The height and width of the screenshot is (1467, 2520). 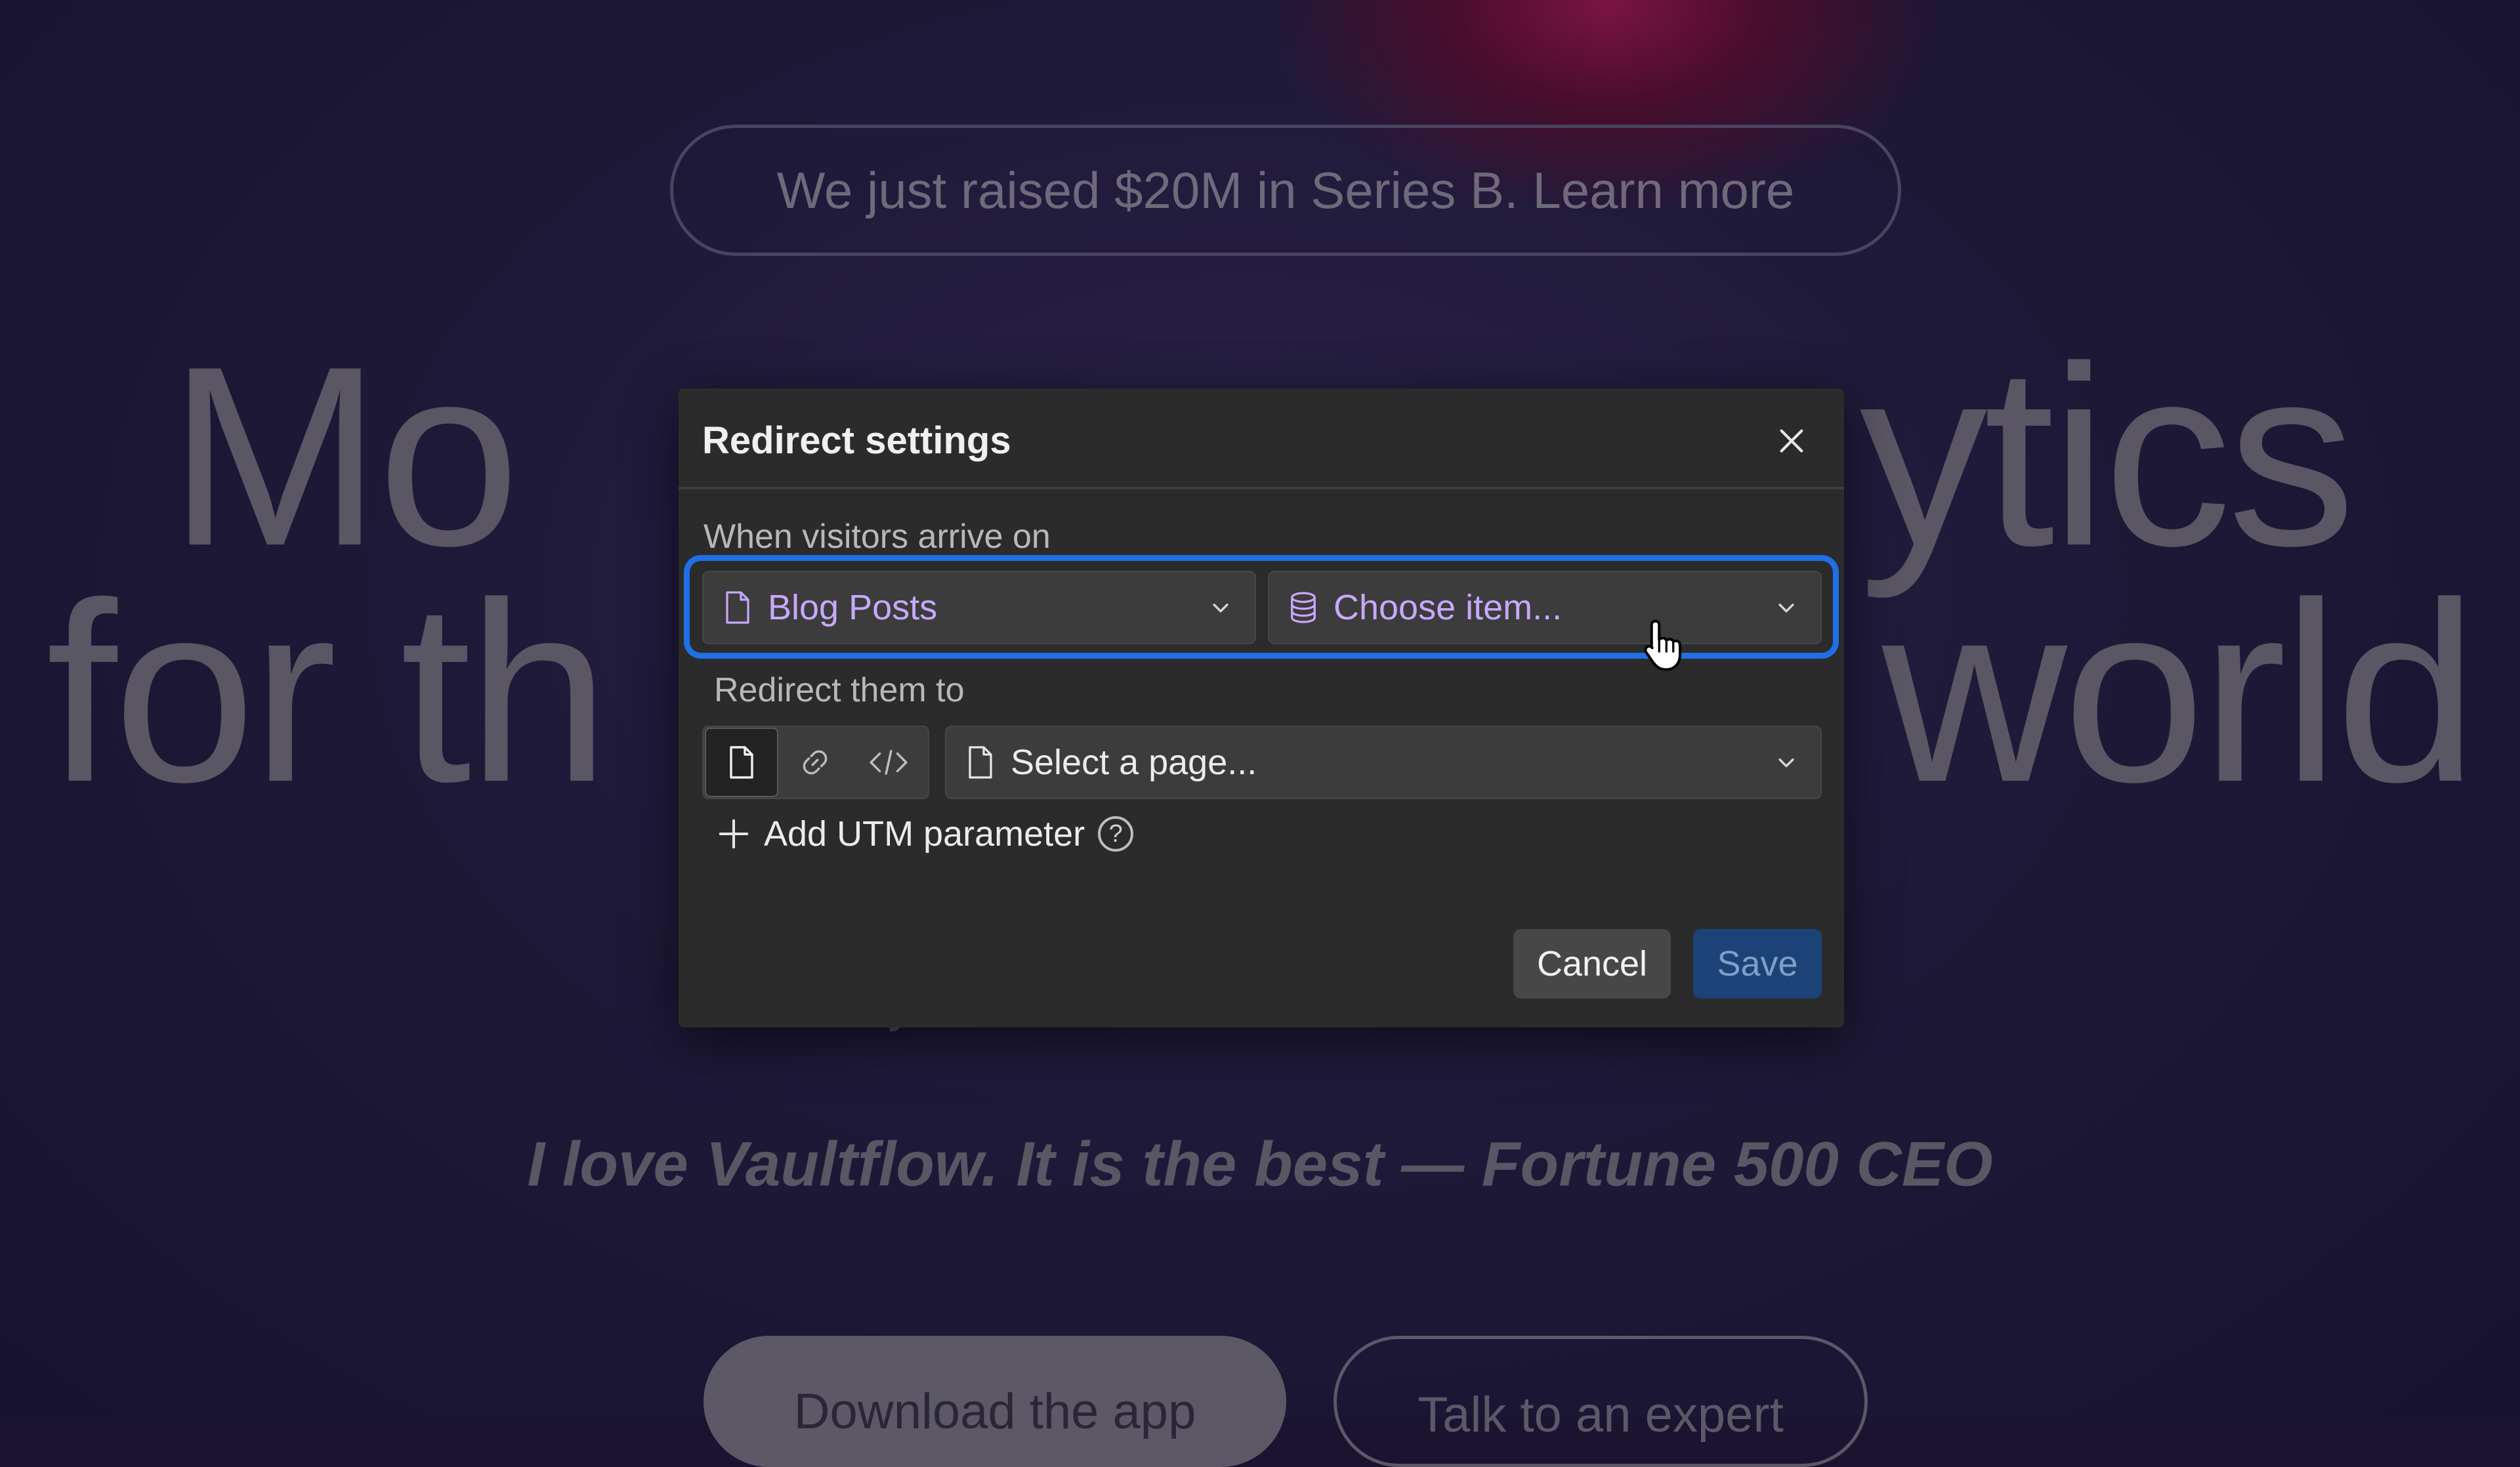 What do you see at coordinates (856, 440) in the screenshot?
I see `dialog-title: Redirect settings` at bounding box center [856, 440].